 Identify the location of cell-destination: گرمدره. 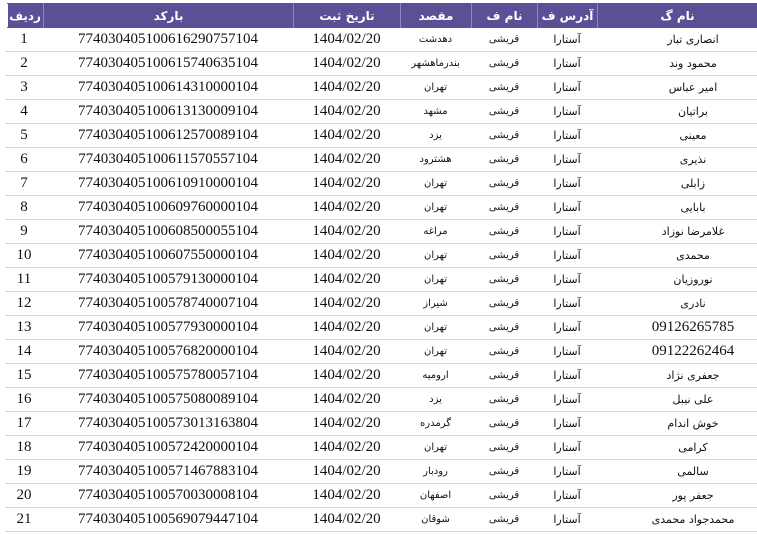
(435, 423).